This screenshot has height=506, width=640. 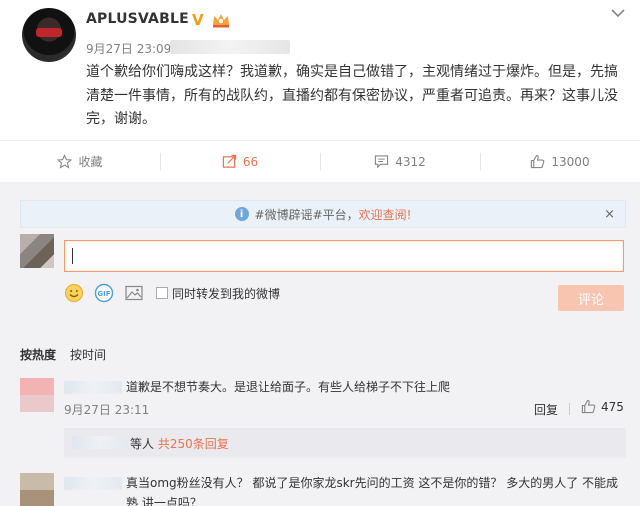 What do you see at coordinates (591, 298) in the screenshot?
I see `submit-comment-button: 评论` at bounding box center [591, 298].